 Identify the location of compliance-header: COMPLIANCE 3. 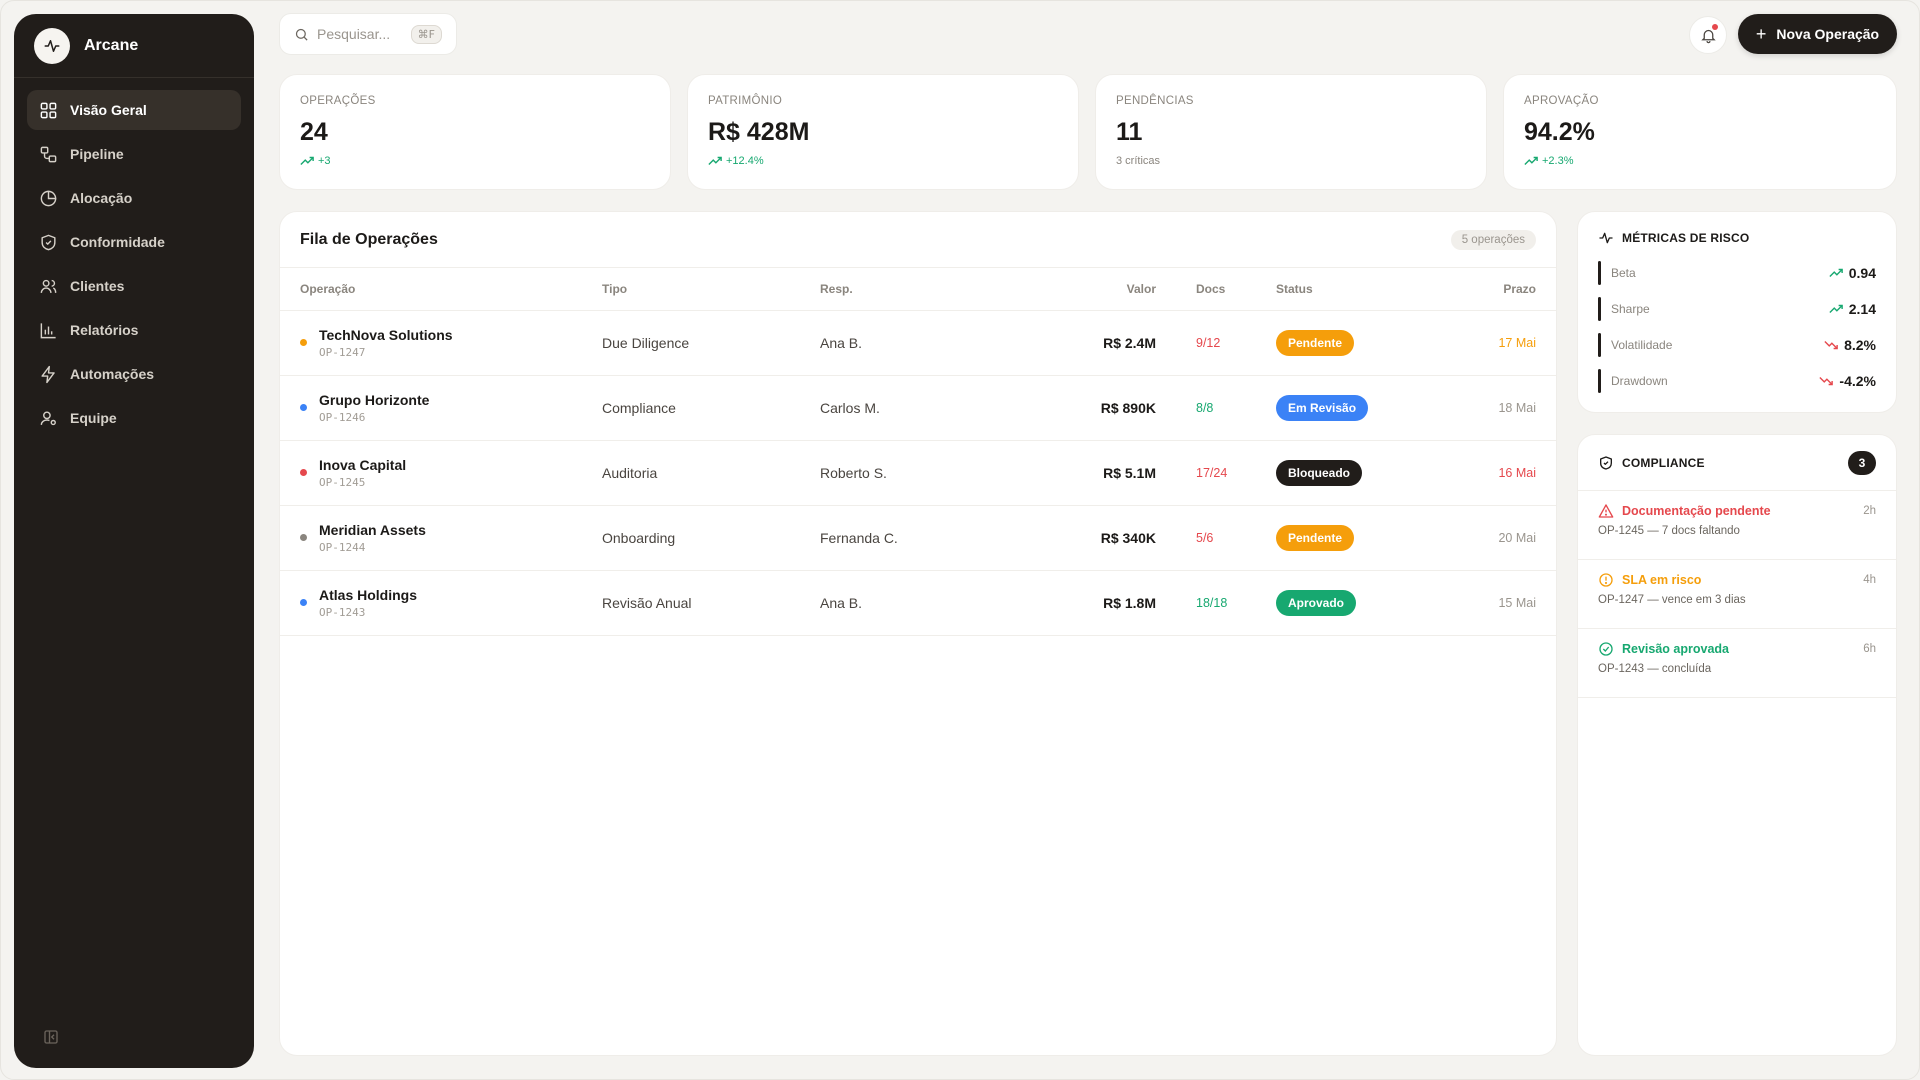
(1737, 463).